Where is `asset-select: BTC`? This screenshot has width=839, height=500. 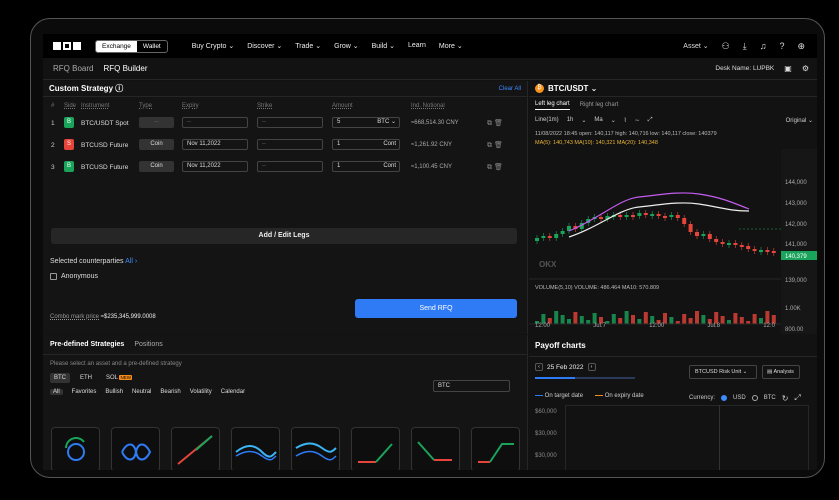 asset-select: BTC is located at coordinates (471, 386).